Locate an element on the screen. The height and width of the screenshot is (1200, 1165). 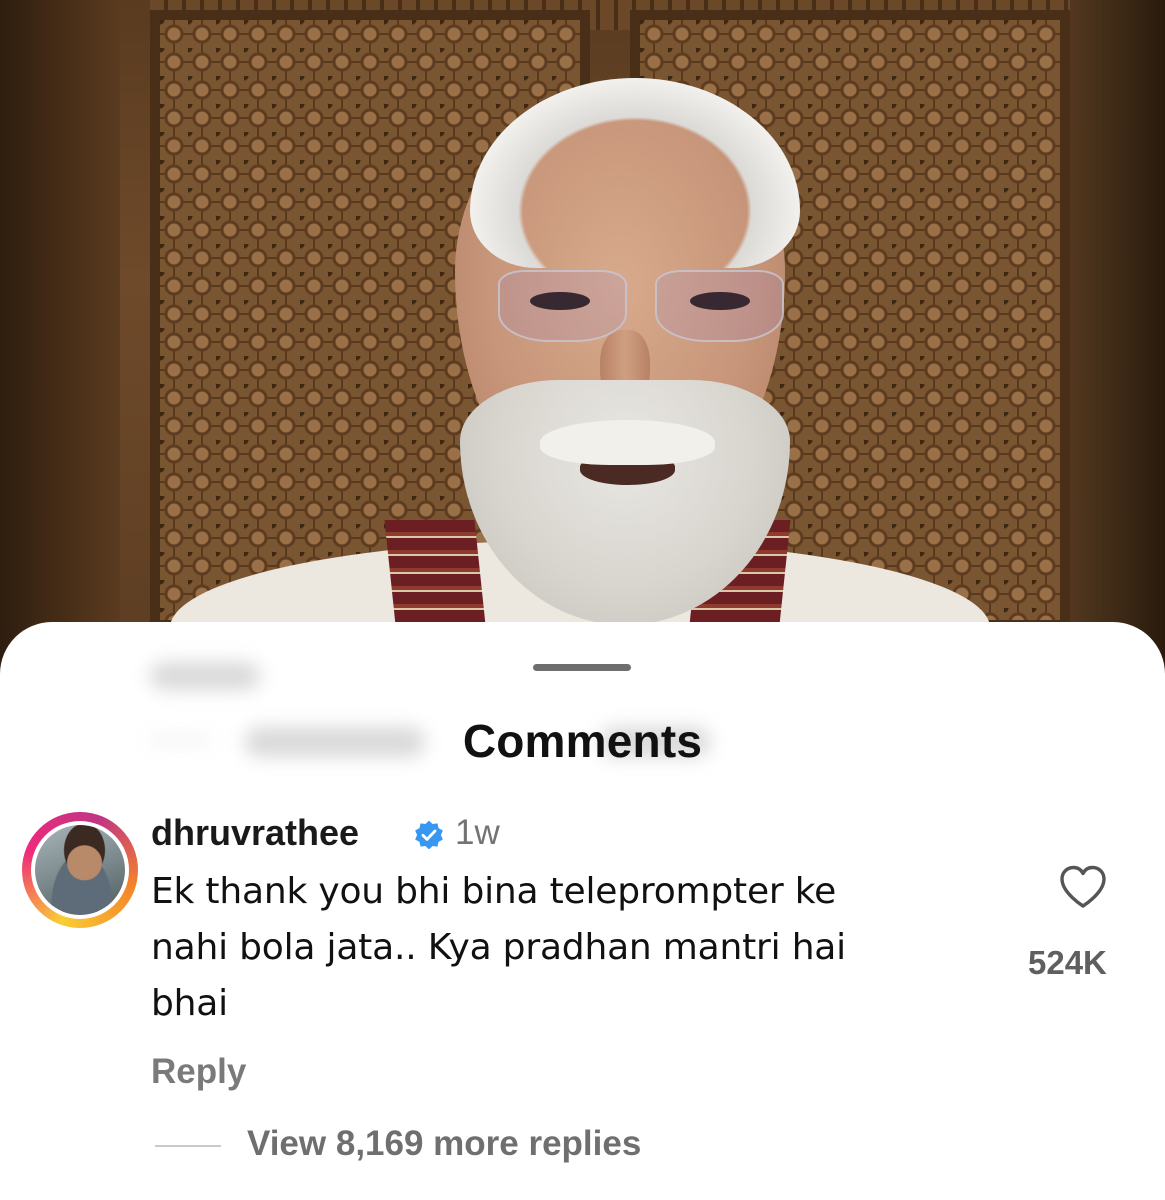
story-ring is located at coordinates (80, 870).